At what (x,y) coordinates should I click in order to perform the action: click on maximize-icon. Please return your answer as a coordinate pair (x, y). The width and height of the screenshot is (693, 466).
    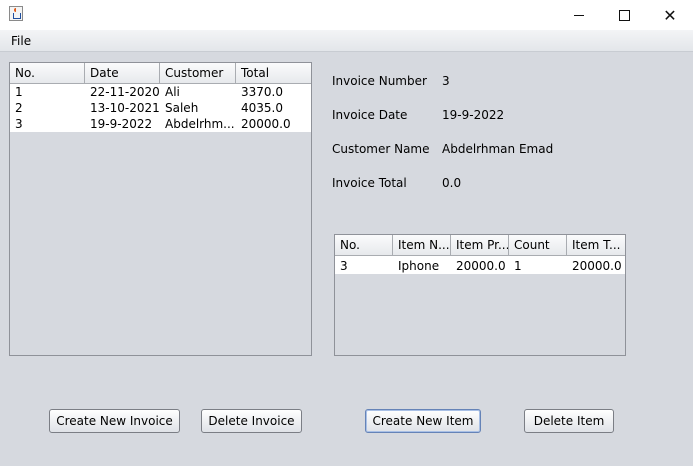
    Looking at the image, I should click on (624, 15).